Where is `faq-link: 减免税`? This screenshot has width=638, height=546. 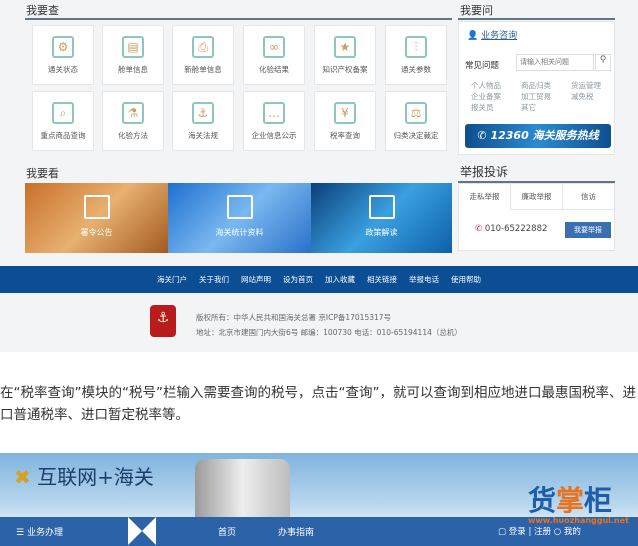
faq-link: 减免税 is located at coordinates (591, 96).